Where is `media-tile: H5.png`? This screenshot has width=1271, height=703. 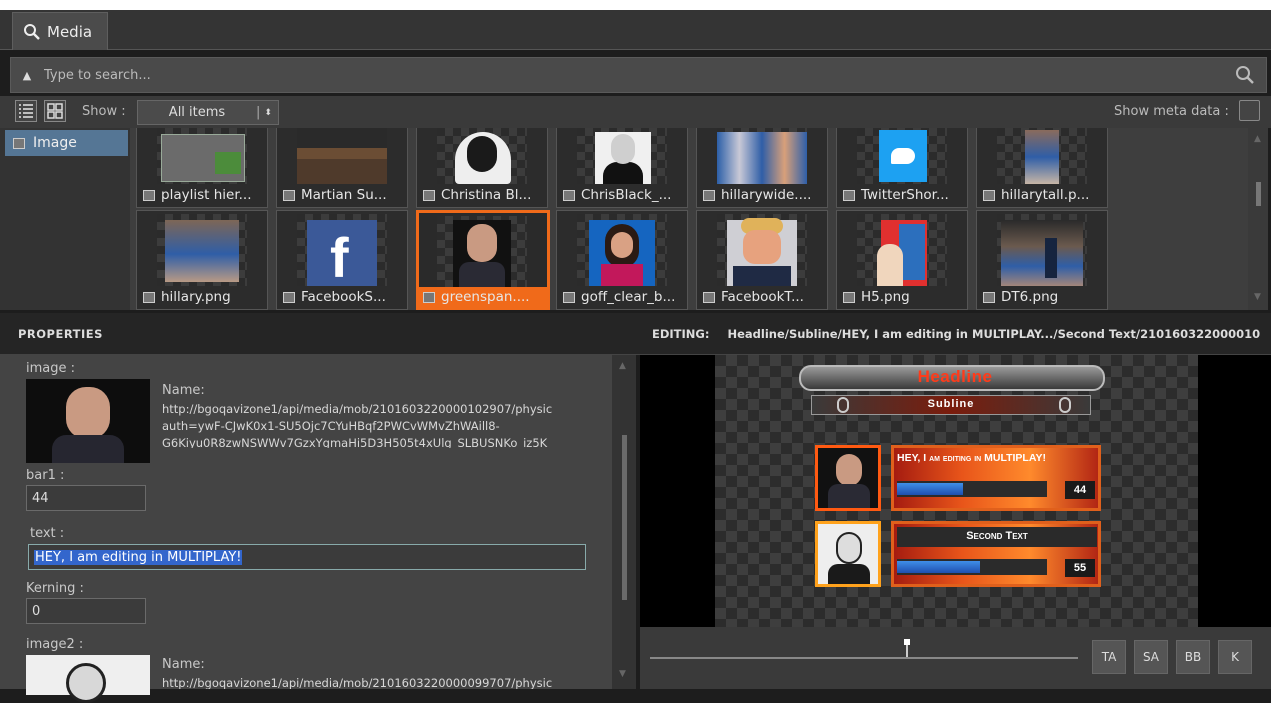
media-tile: H5.png is located at coordinates (902, 260).